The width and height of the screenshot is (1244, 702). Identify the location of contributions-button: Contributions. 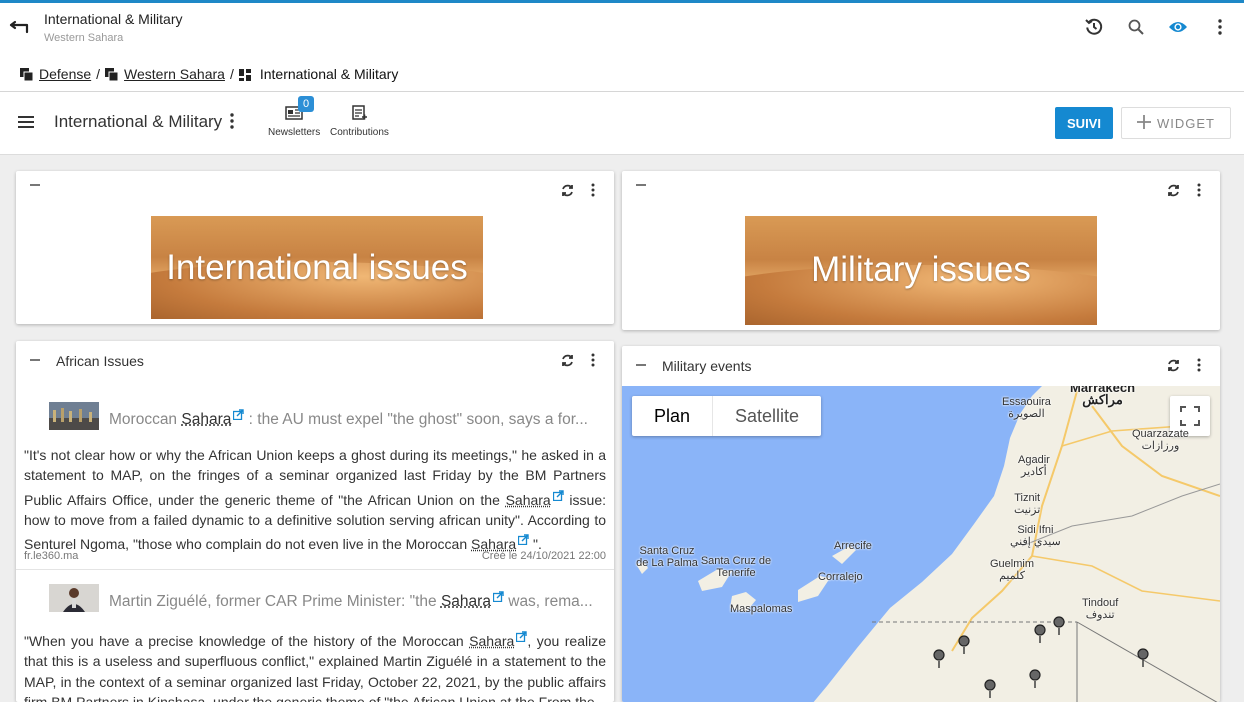
(359, 121).